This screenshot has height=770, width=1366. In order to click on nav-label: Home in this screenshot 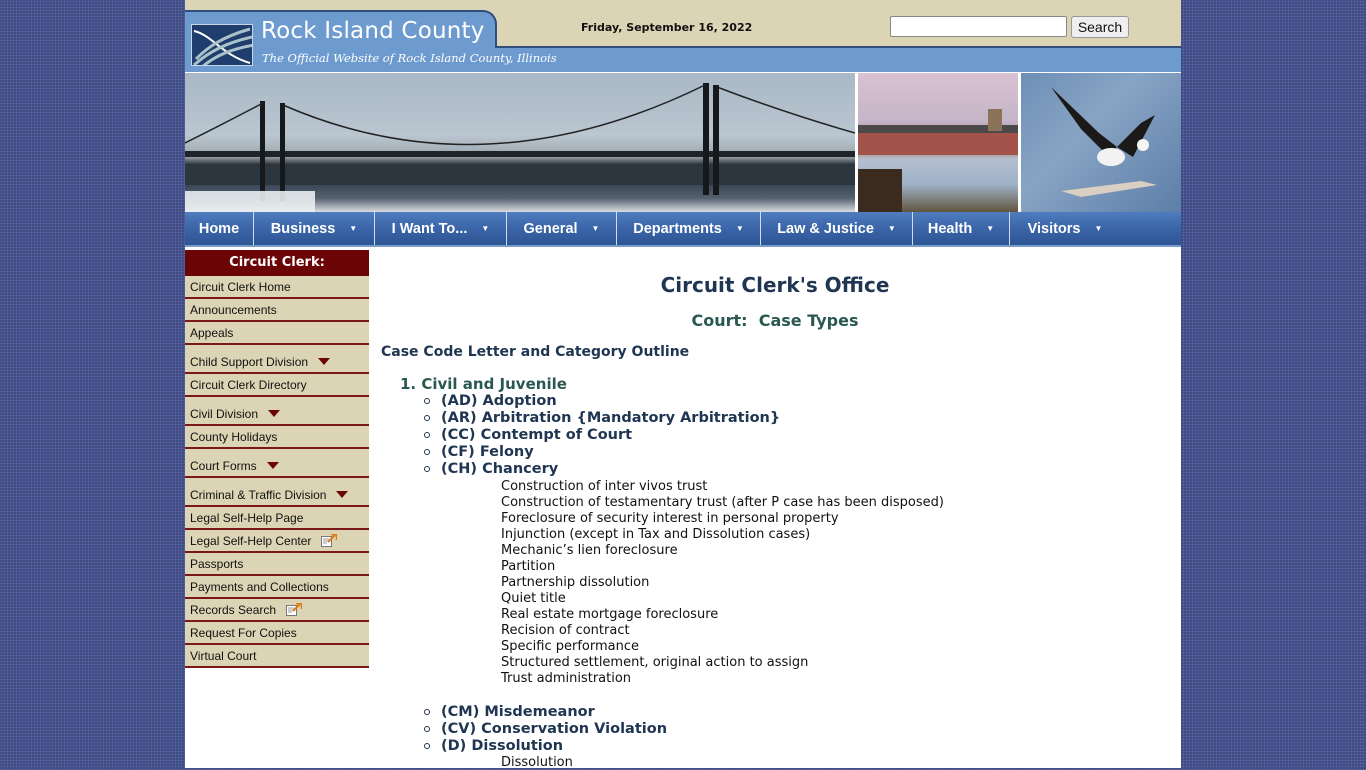, I will do `click(219, 228)`.